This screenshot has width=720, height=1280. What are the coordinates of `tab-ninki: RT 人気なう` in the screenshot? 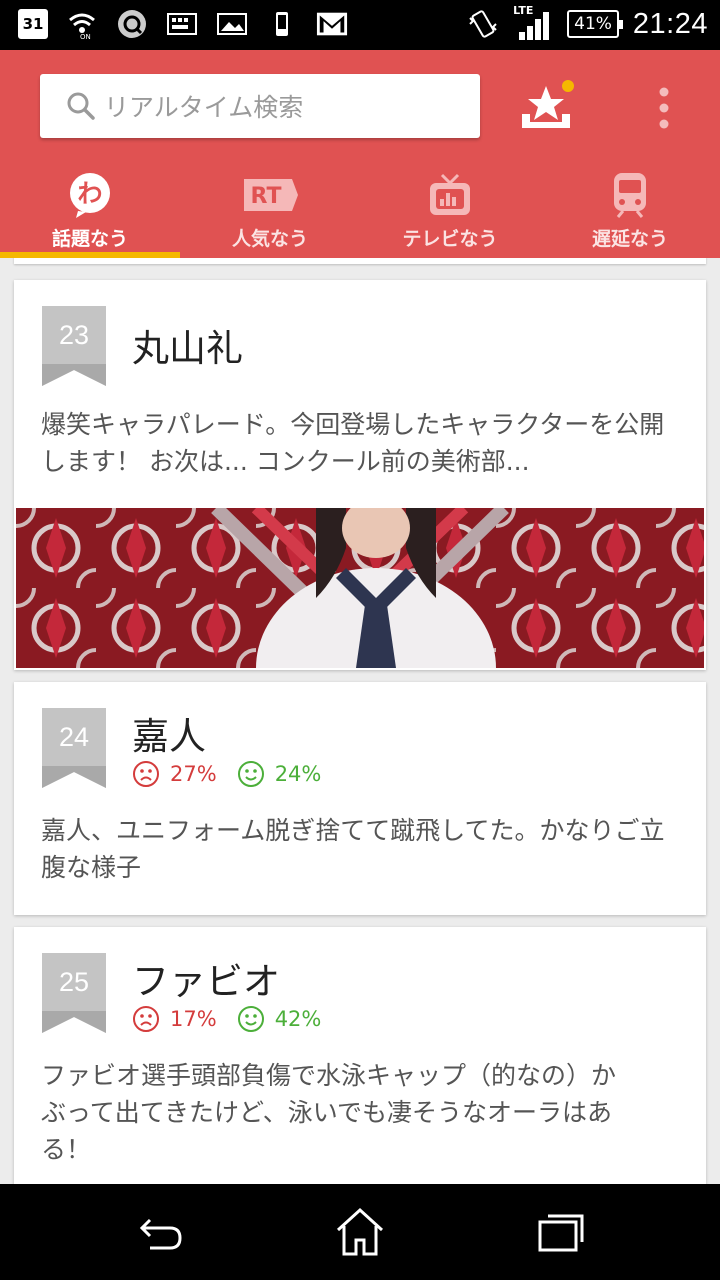 It's located at (270, 213).